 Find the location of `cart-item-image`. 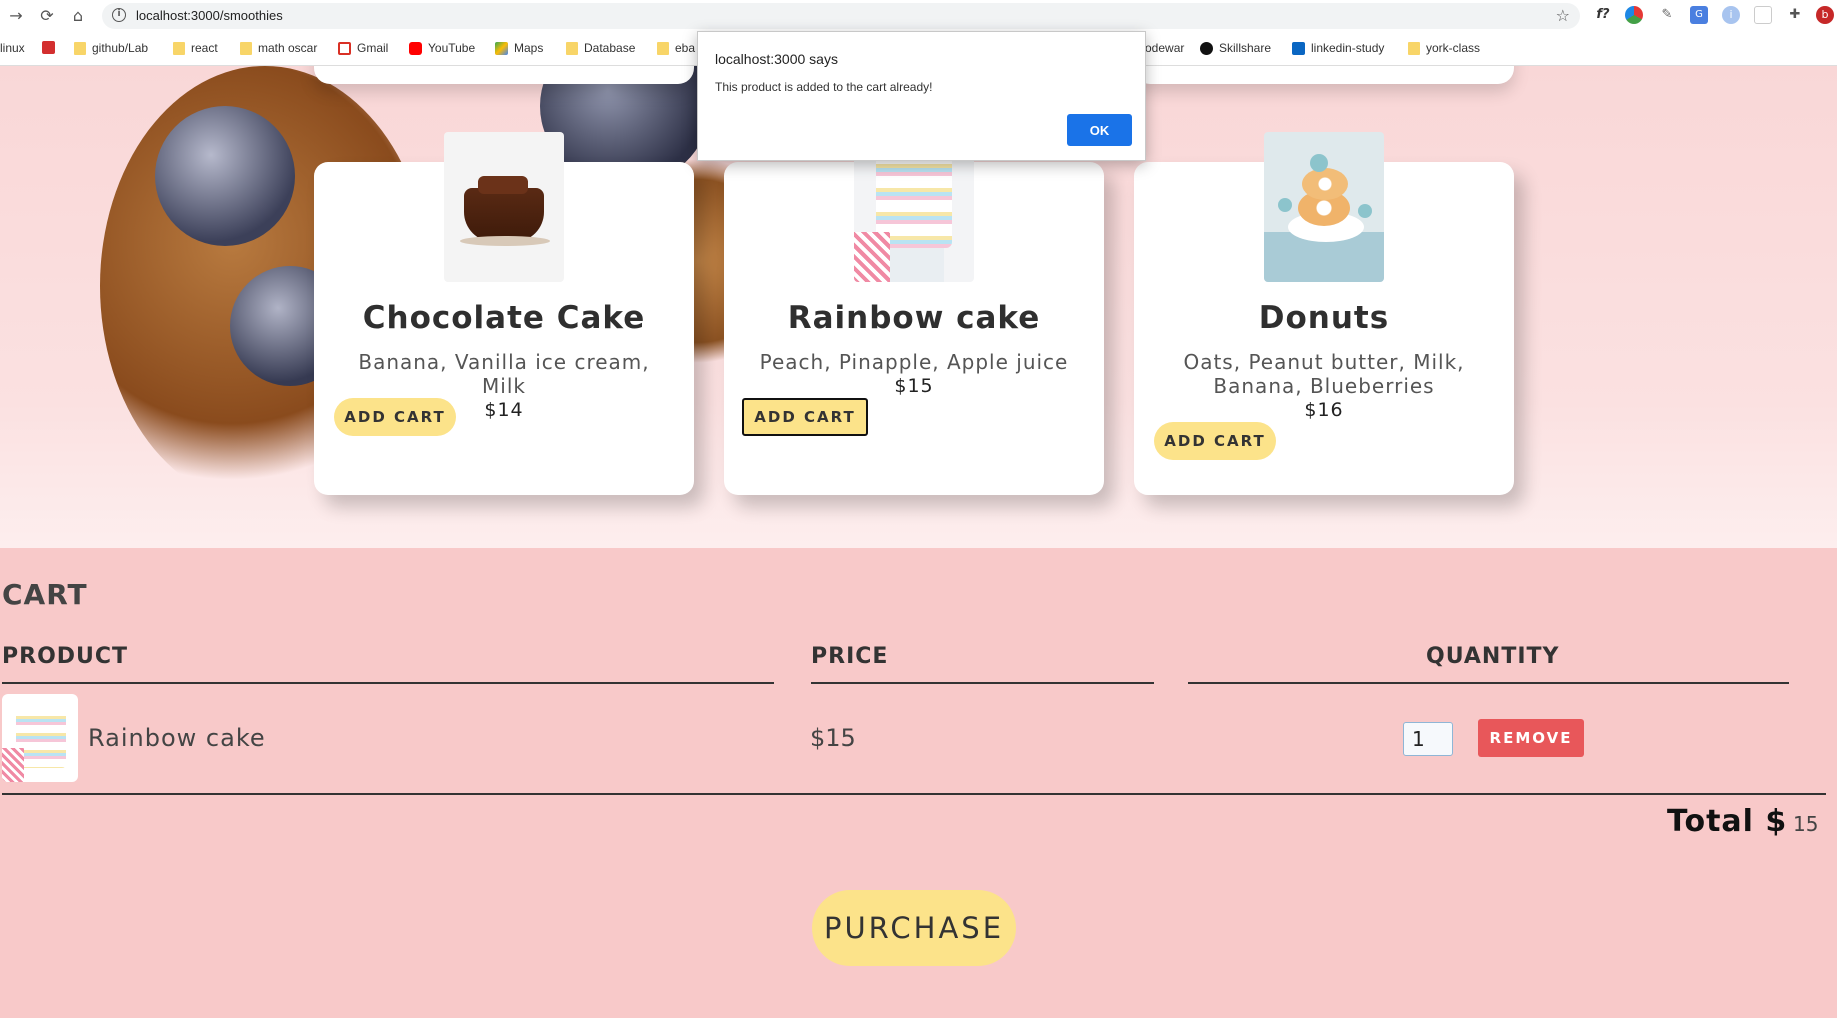

cart-item-image is located at coordinates (40, 738).